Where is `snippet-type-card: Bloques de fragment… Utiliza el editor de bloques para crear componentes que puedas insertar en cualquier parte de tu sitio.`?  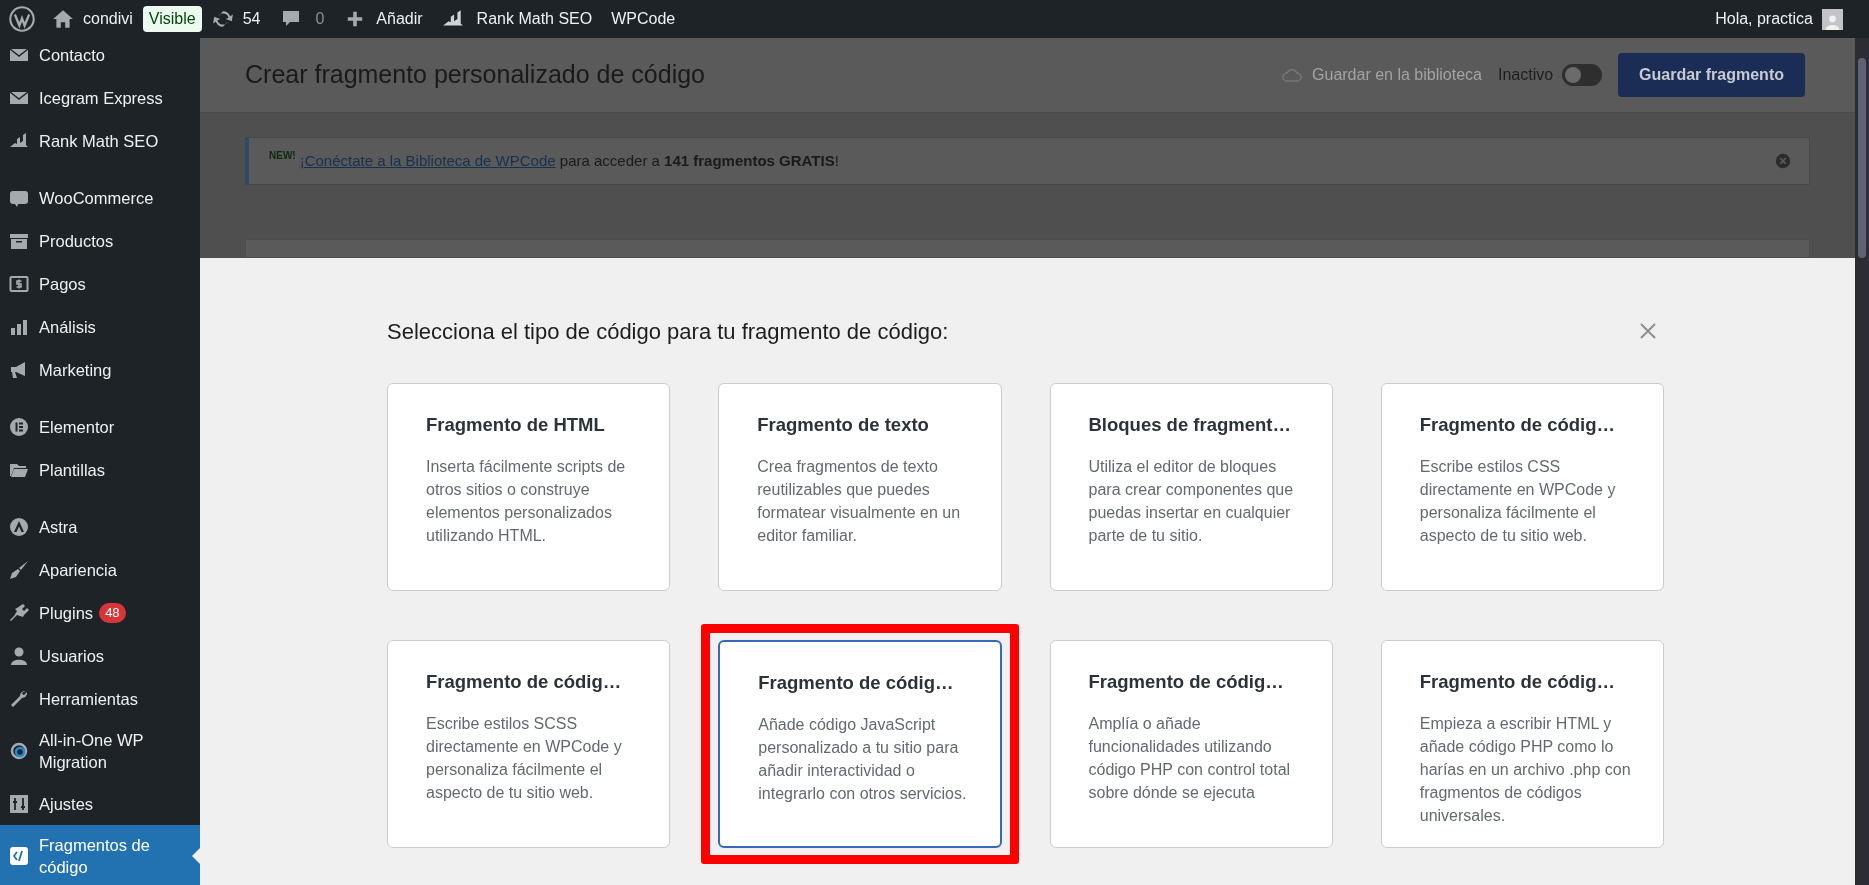 snippet-type-card: Bloques de fragment… Utiliza el editor de bloques para crear componentes que puedas insertar en cualquier parte de tu sitio. is located at coordinates (1191, 487).